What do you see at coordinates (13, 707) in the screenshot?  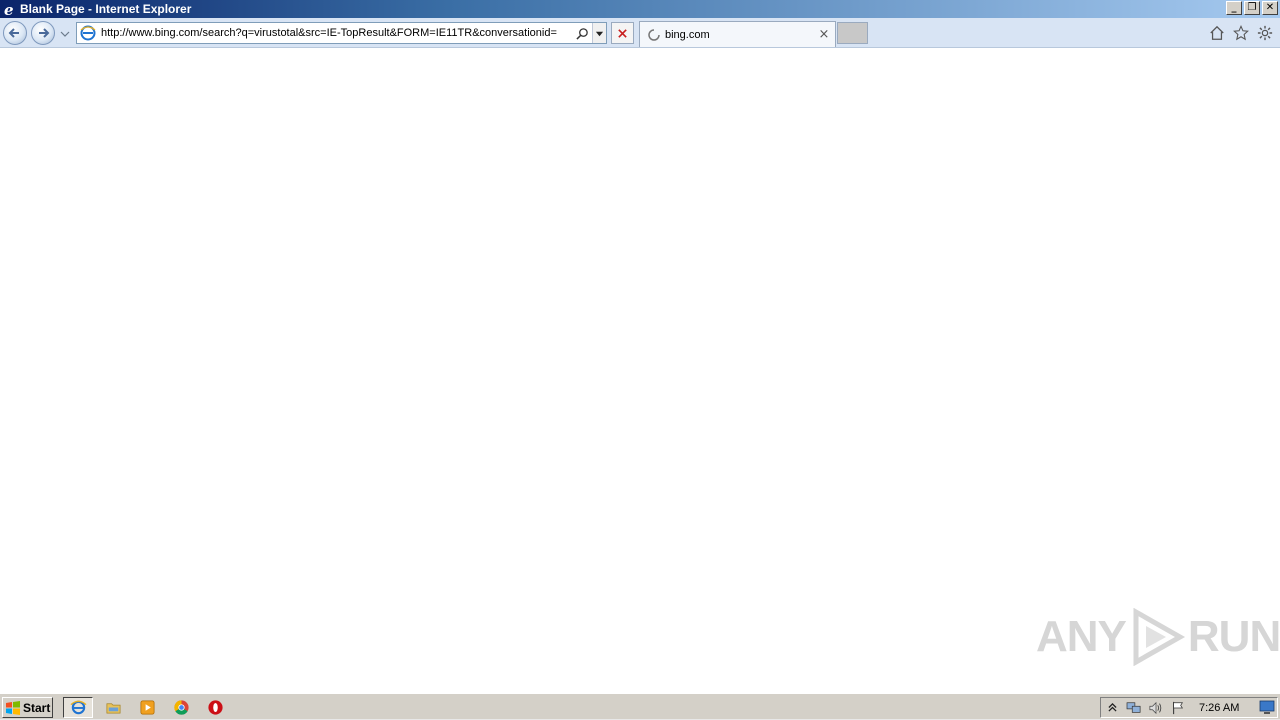 I see `windows-logo-icon` at bounding box center [13, 707].